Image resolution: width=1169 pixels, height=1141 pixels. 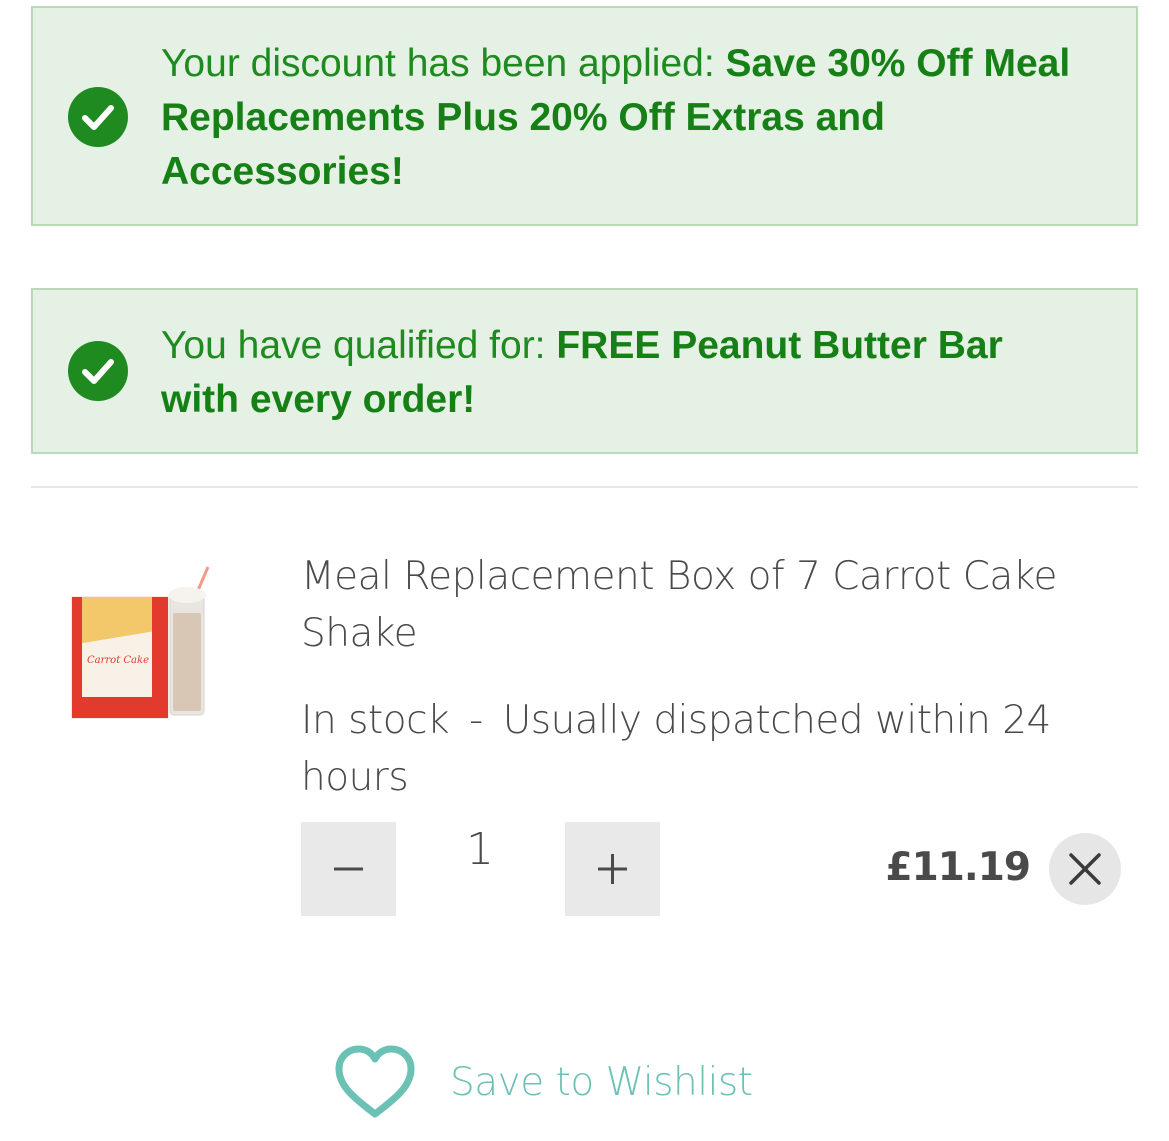 I want to click on heart-icon, so click(x=375, y=1081).